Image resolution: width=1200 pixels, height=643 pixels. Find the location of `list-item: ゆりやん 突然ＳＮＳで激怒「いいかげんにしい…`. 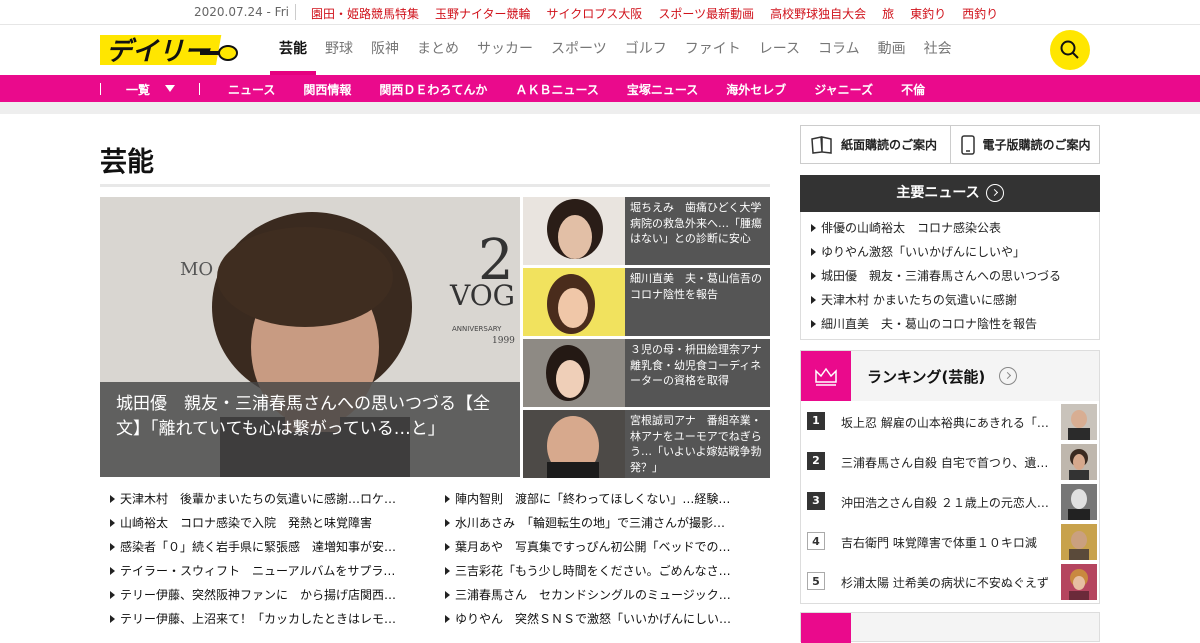

list-item: ゆりやん 突然ＳＮＳで激怒「いいかげんにしい… is located at coordinates (602, 619).